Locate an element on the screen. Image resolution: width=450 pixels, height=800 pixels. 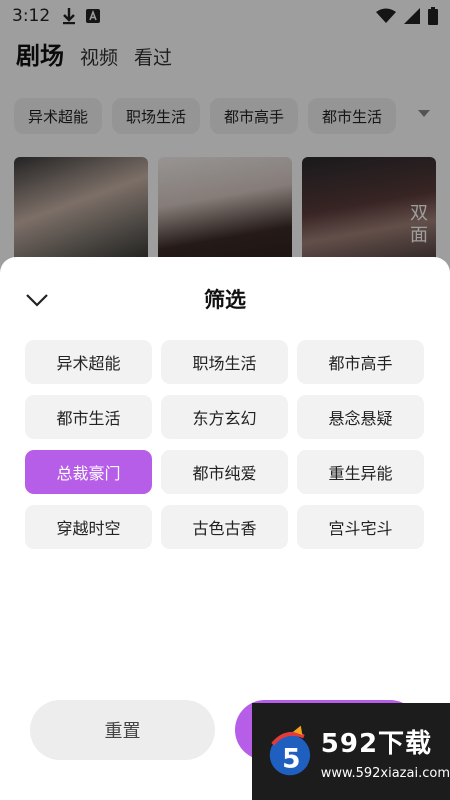
filter-chip: 都市纯爱 is located at coordinates (224, 472).